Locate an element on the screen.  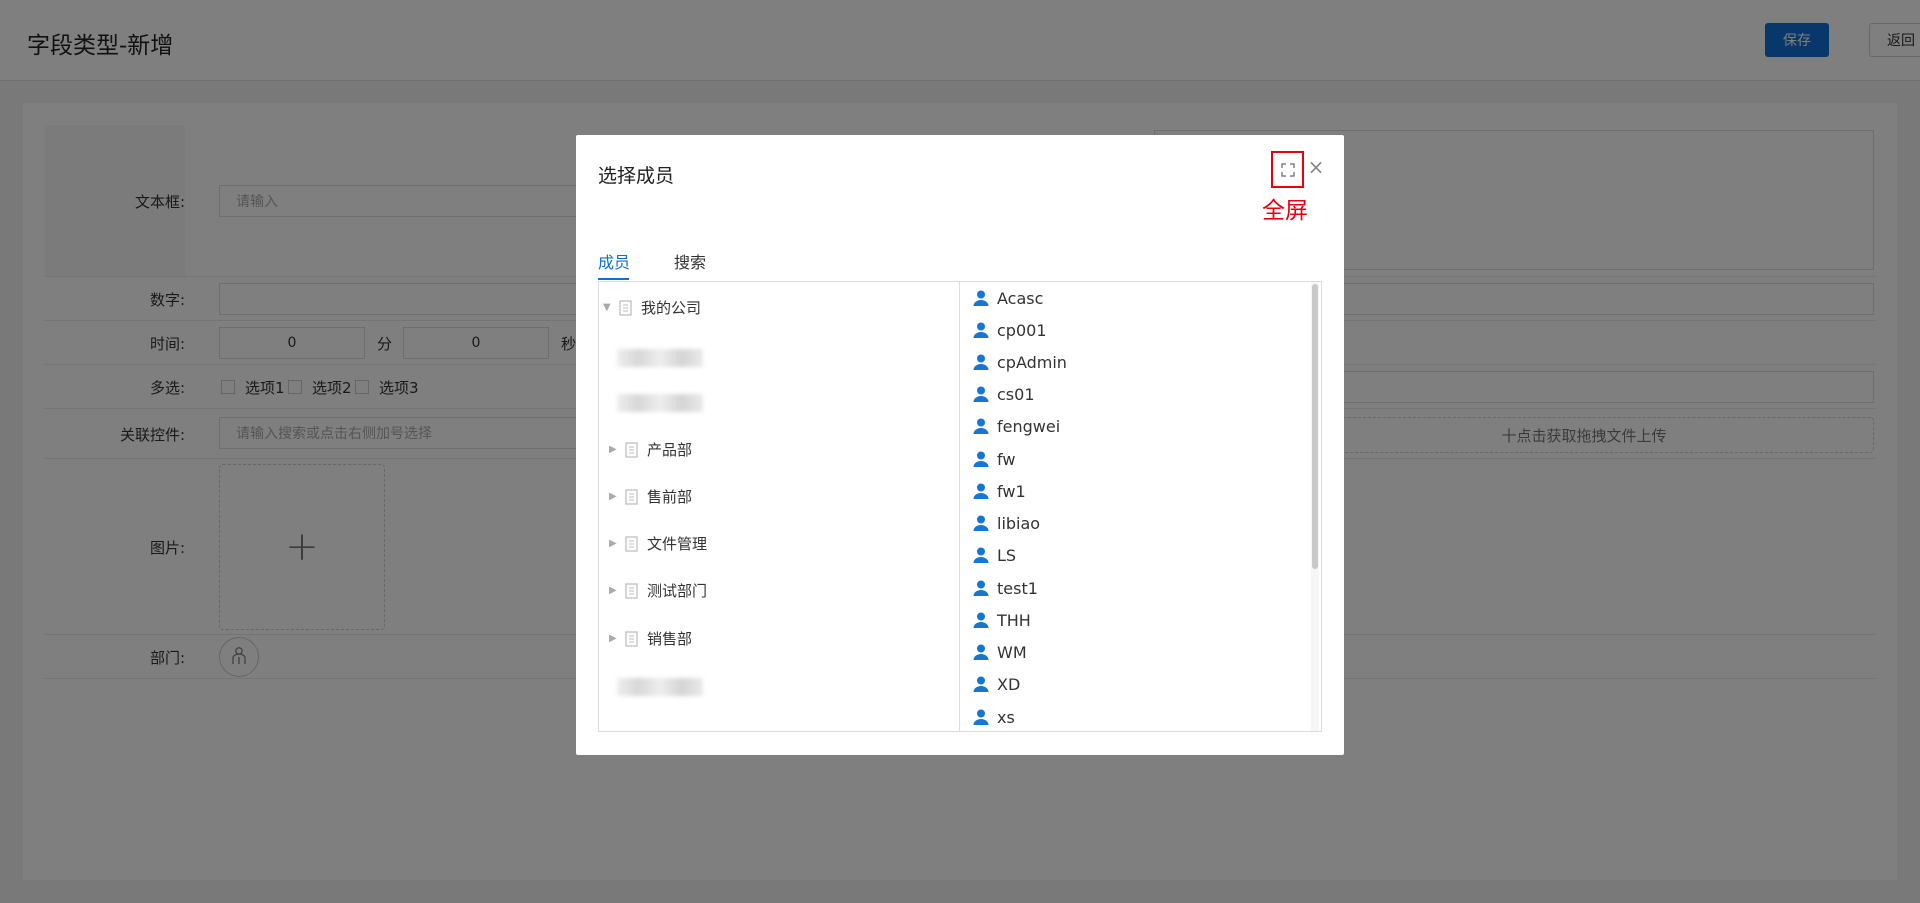
fullscreen-button is located at coordinates (1287, 169).